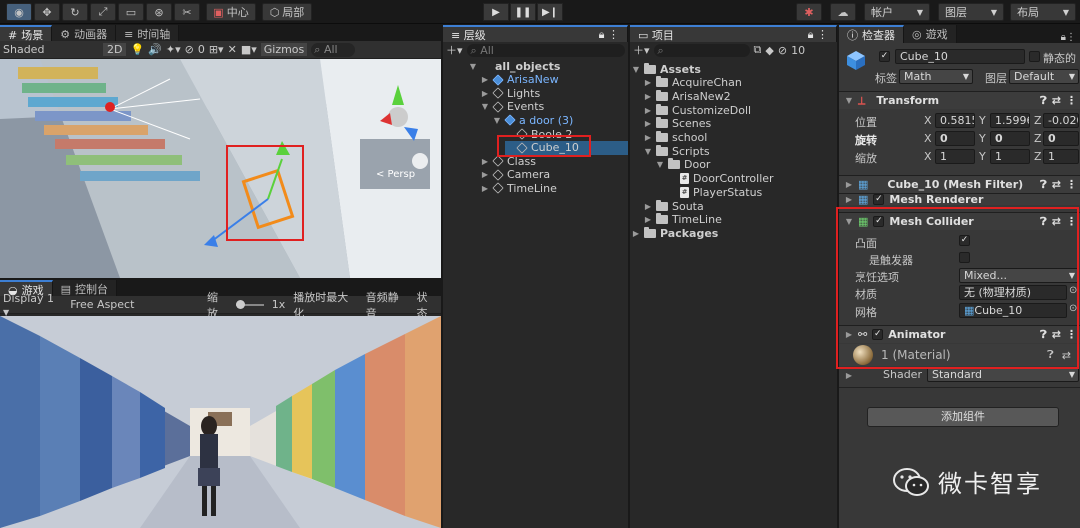 The width and height of the screenshot is (1080, 528). Describe the element at coordinates (550, 12) in the screenshot. I see `step-button: ▶❙` at that location.